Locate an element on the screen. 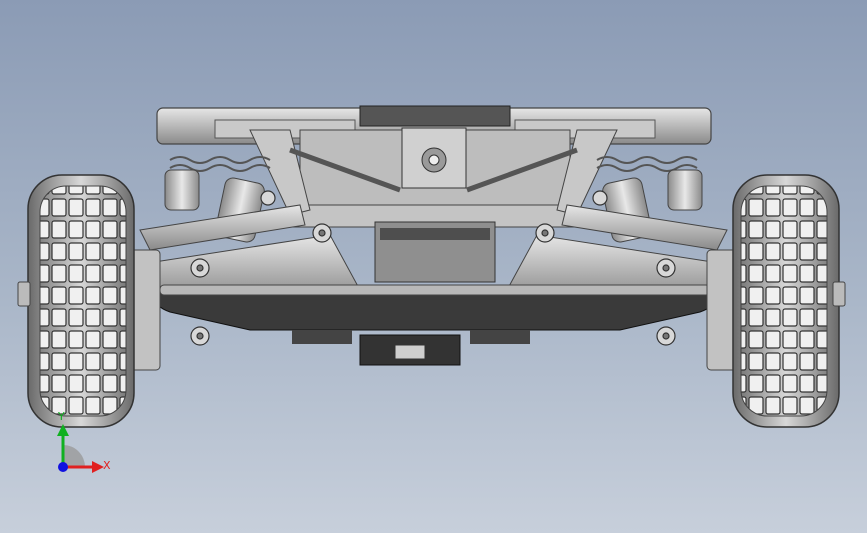 The image size is (867, 533). orientation-triad is located at coordinates (80, 448).